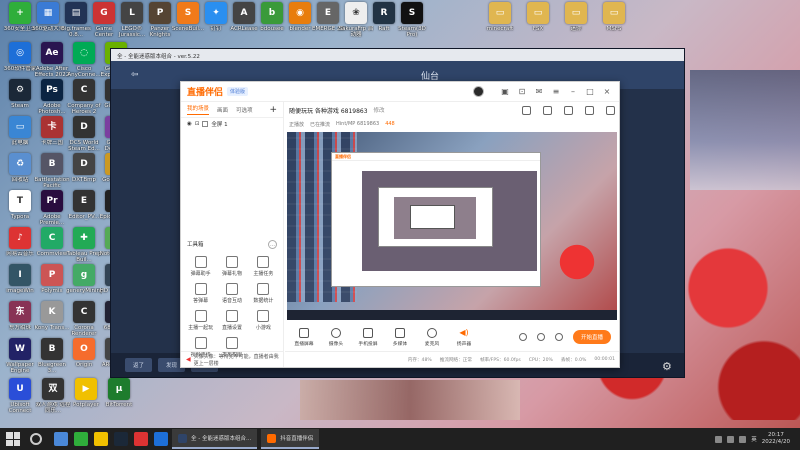 This screenshot has width=800, height=450. I want to click on desktop-icon: ▭ minecraft, so click(500, 24).